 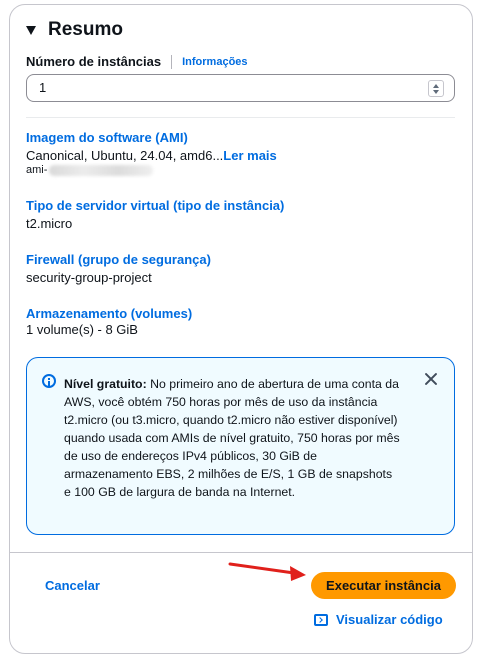 What do you see at coordinates (107, 137) in the screenshot?
I see `ami-heading: Imagem do software (AMI)` at bounding box center [107, 137].